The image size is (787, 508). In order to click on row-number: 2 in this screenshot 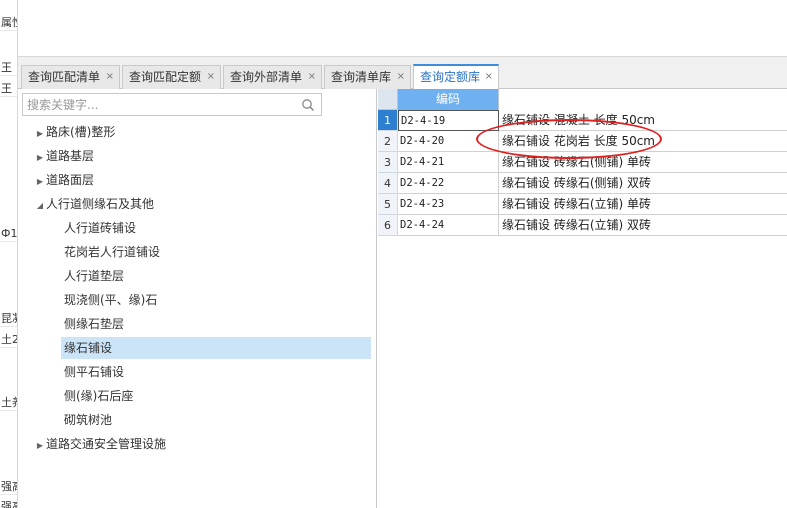, I will do `click(388, 141)`.